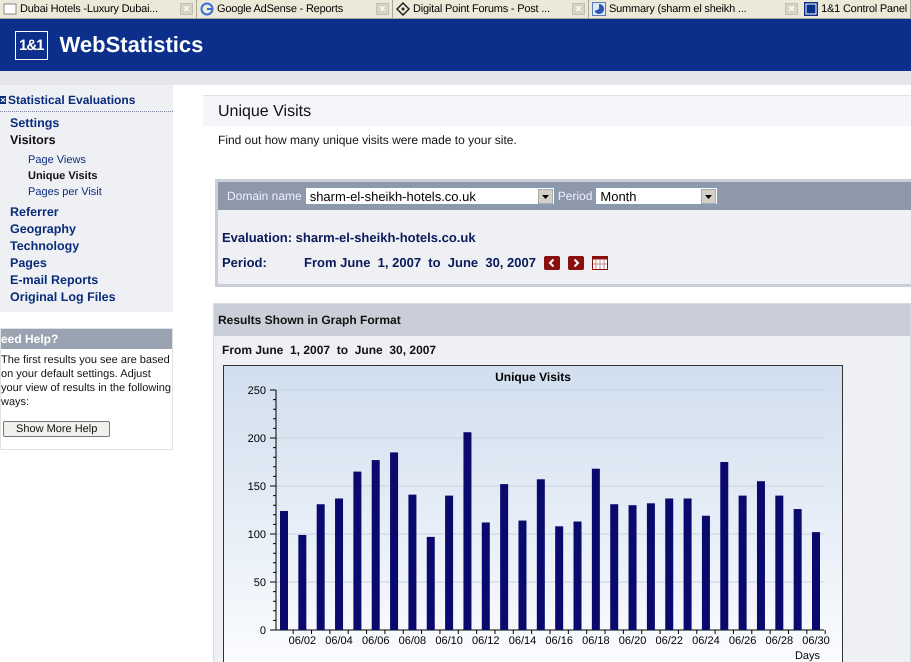 This screenshot has height=662, width=911. Describe the element at coordinates (420, 262) in the screenshot. I see `period-value: From June 1, 2007 to June 30, 2007` at that location.